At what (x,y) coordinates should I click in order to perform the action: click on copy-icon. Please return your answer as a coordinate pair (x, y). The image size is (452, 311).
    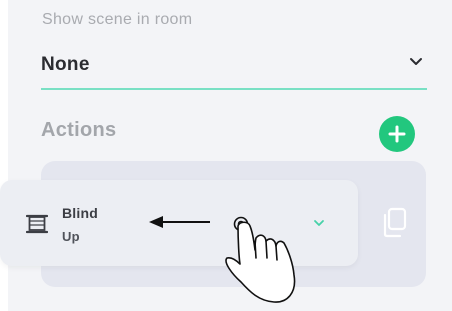
    Looking at the image, I should click on (394, 223).